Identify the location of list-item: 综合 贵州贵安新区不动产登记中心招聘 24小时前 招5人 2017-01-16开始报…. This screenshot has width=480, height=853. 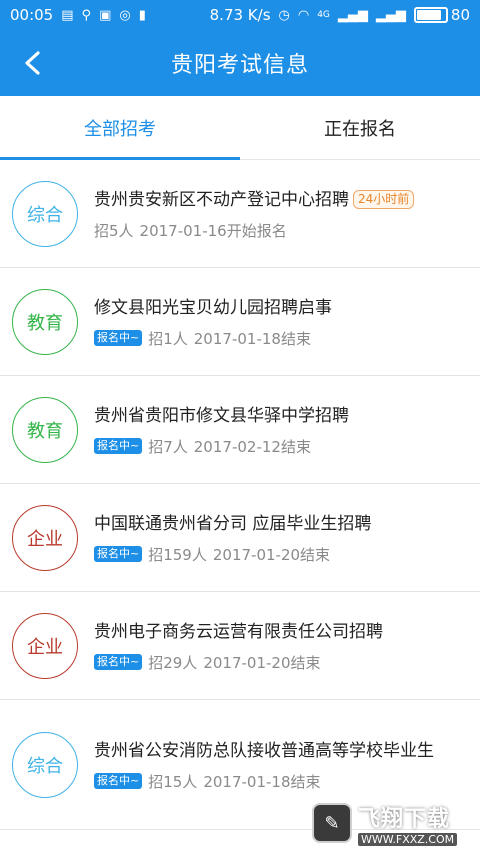
(240, 214).